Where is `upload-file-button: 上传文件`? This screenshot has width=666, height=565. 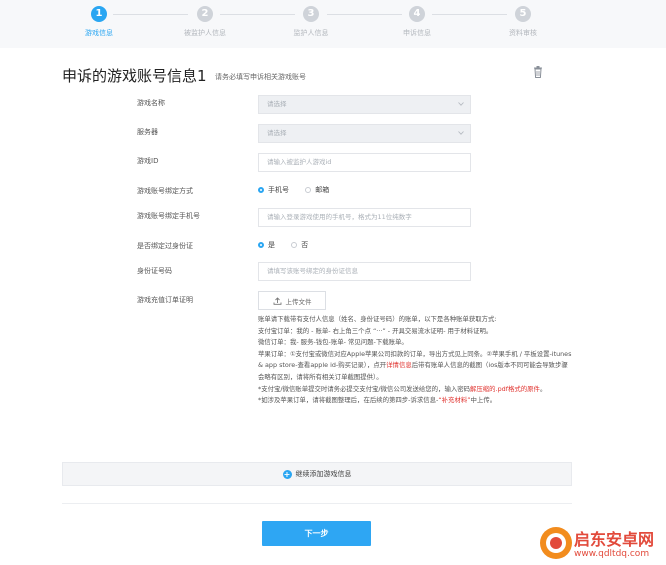
upload-file-button: 上传文件 is located at coordinates (292, 300).